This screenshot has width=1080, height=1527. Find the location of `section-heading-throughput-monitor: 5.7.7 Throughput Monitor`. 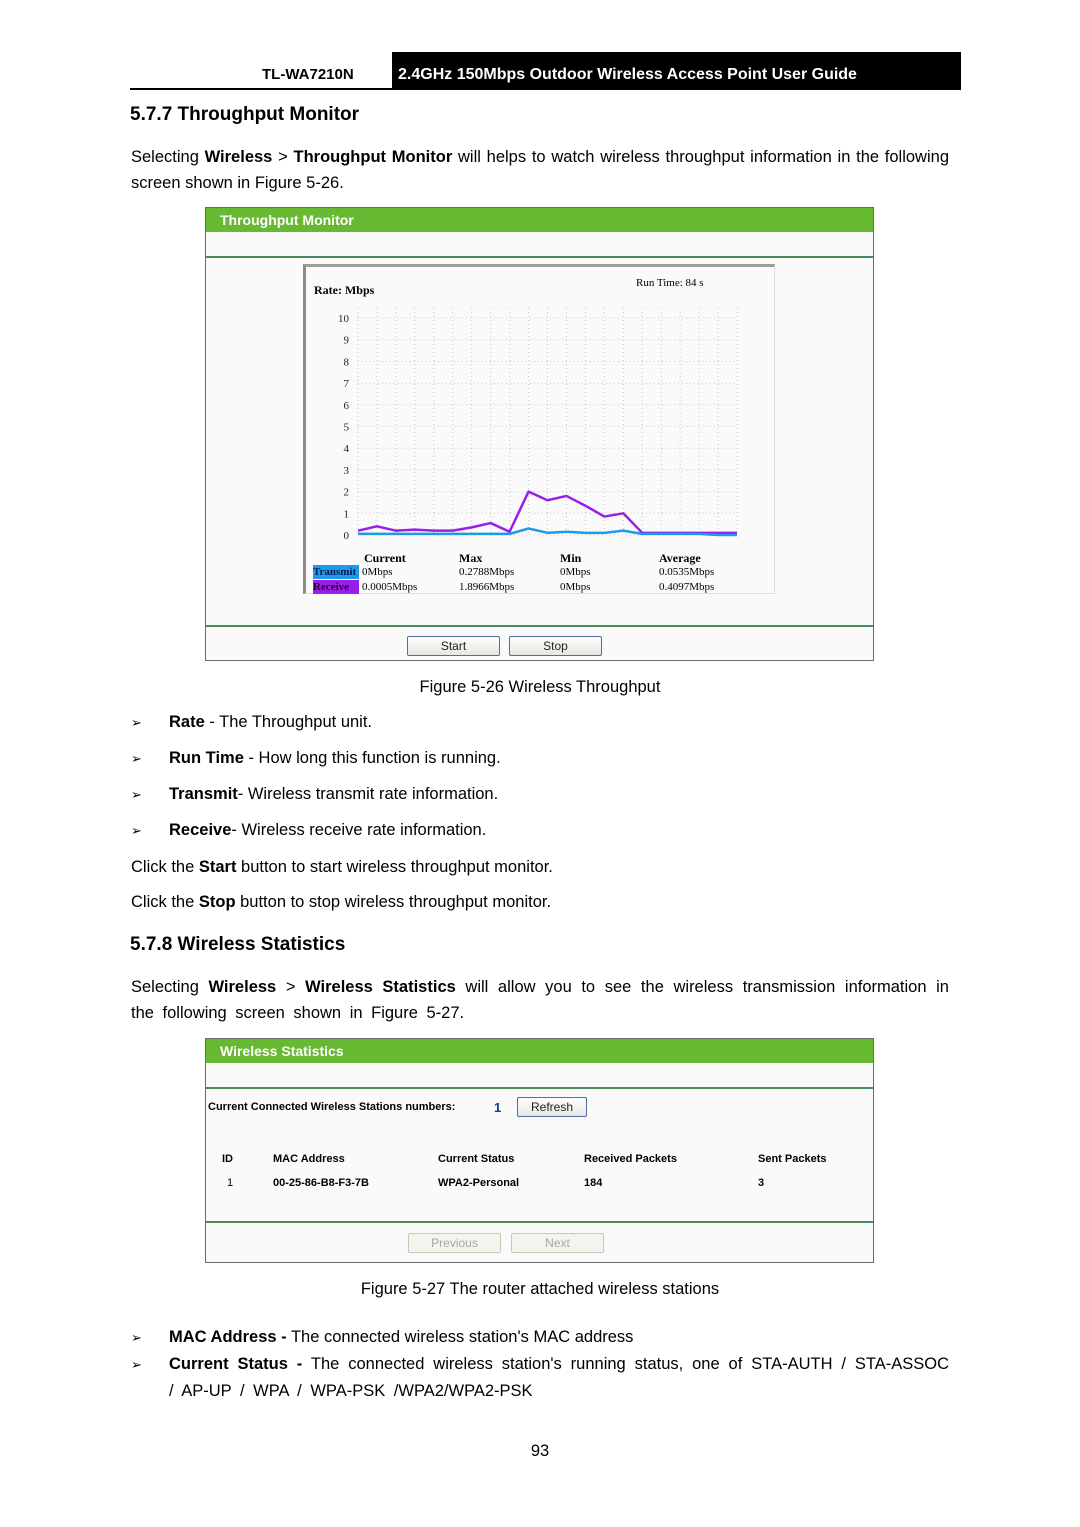

section-heading-throughput-monitor: 5.7.7 Throughput Monitor is located at coordinates (245, 114).